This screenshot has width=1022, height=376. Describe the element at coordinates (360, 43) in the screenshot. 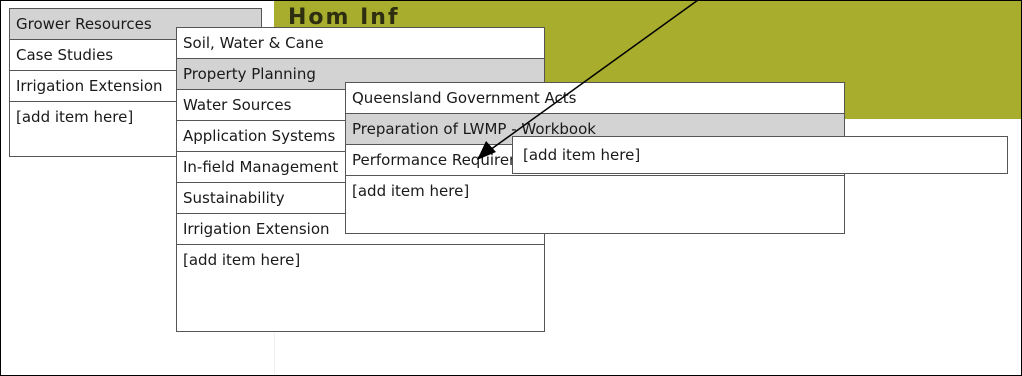

I see `menu-item-soil-water-cane: Soil, Water & Cane` at that location.